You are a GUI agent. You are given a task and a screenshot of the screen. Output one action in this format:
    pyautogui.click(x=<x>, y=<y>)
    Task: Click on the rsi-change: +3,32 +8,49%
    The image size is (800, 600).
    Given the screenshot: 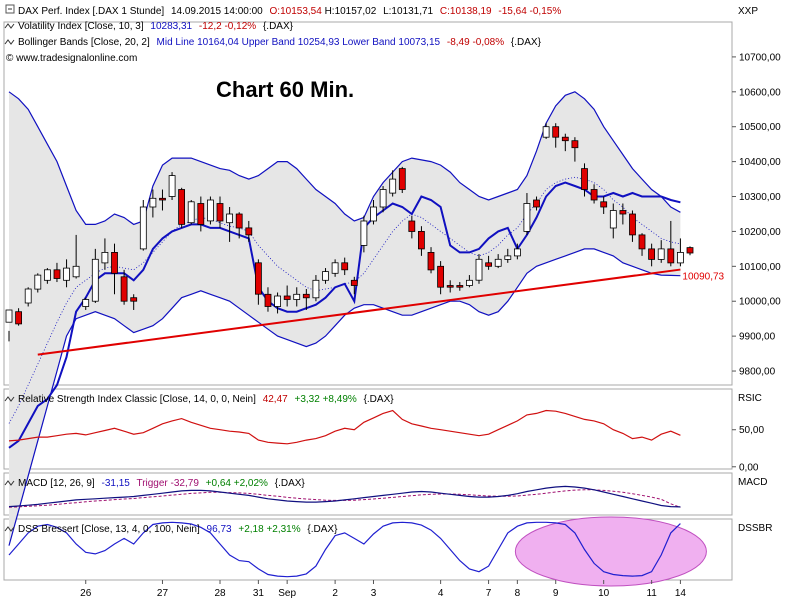 What is the action you would take?
    pyautogui.click(x=326, y=399)
    